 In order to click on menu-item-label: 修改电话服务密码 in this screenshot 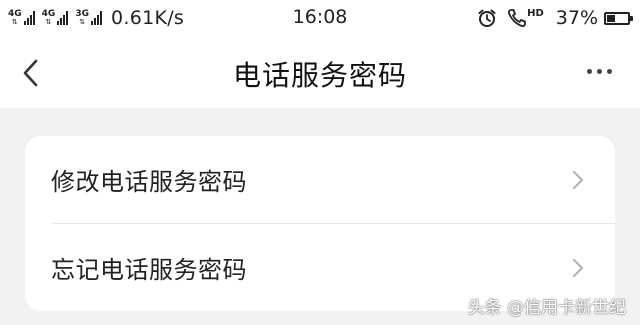, I will do `click(149, 182)`.